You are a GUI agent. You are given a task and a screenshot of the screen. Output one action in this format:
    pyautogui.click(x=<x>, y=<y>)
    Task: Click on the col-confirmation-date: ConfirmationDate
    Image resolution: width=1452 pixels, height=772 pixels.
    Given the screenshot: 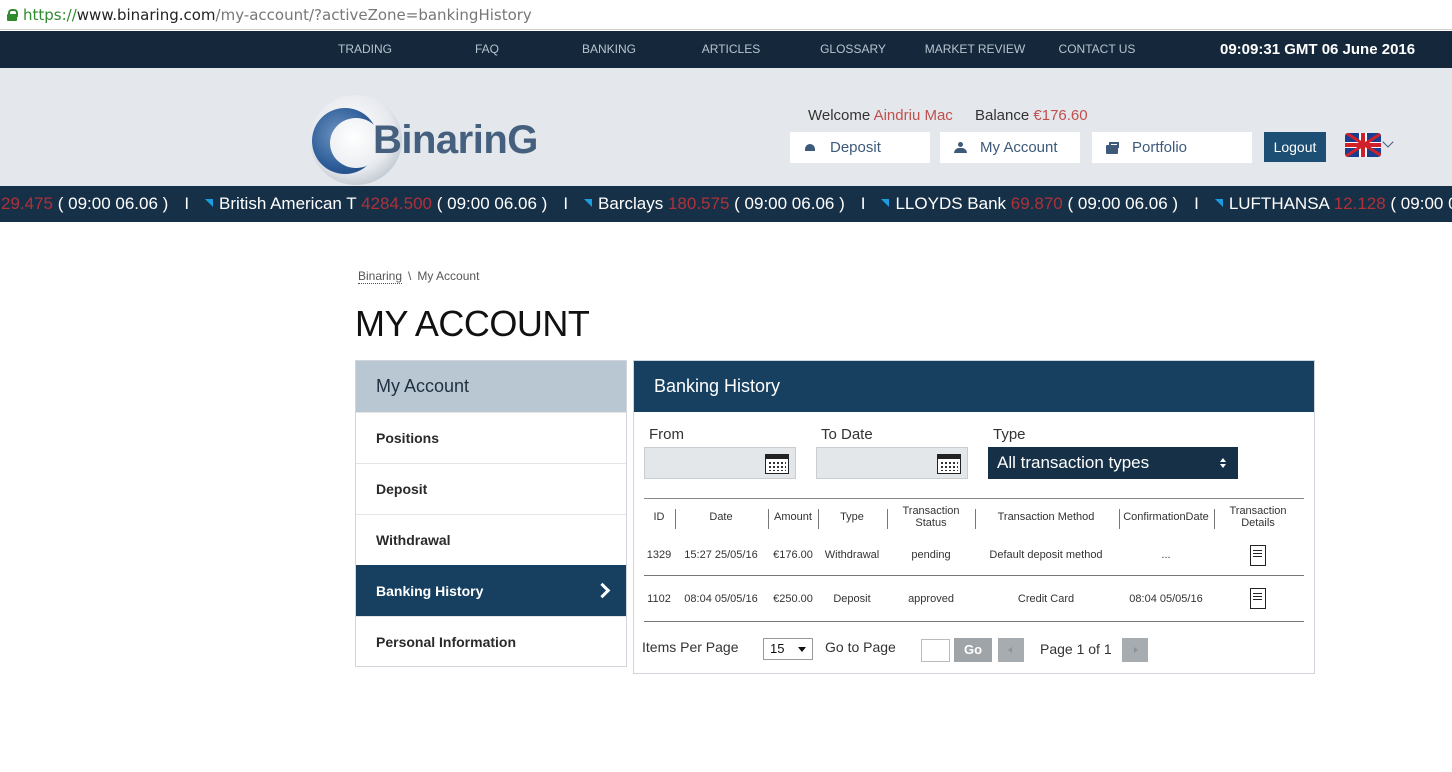 What is the action you would take?
    pyautogui.click(x=1166, y=517)
    